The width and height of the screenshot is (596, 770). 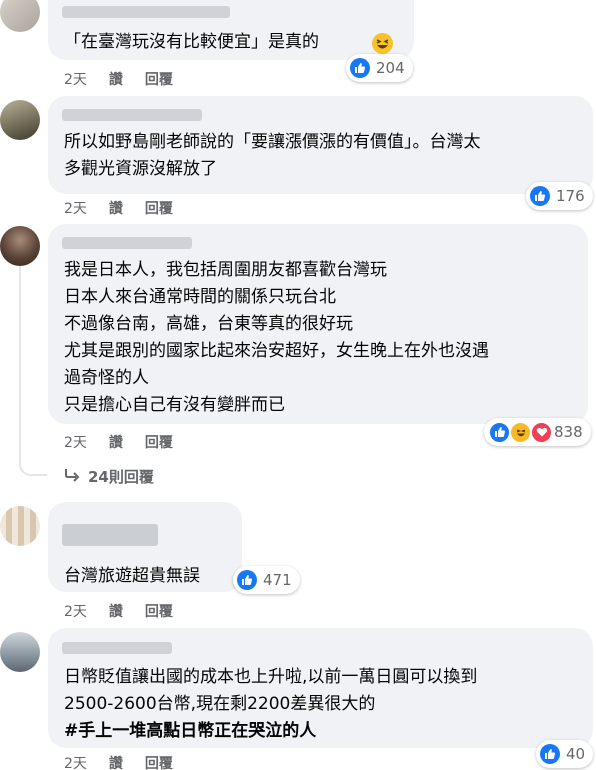 I want to click on comment-text-line: 所以如野島剛老師說的「要讓漲價漲的有價值」。台灣太, so click(x=272, y=142).